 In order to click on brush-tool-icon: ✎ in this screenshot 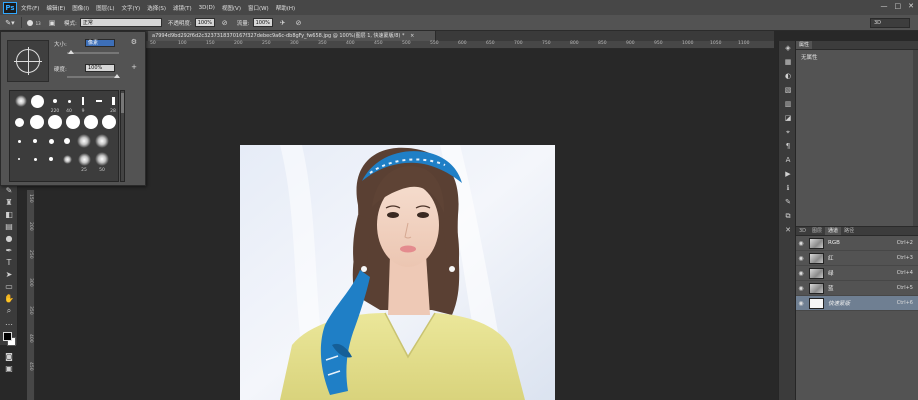, I will do `click(9, 191)`.